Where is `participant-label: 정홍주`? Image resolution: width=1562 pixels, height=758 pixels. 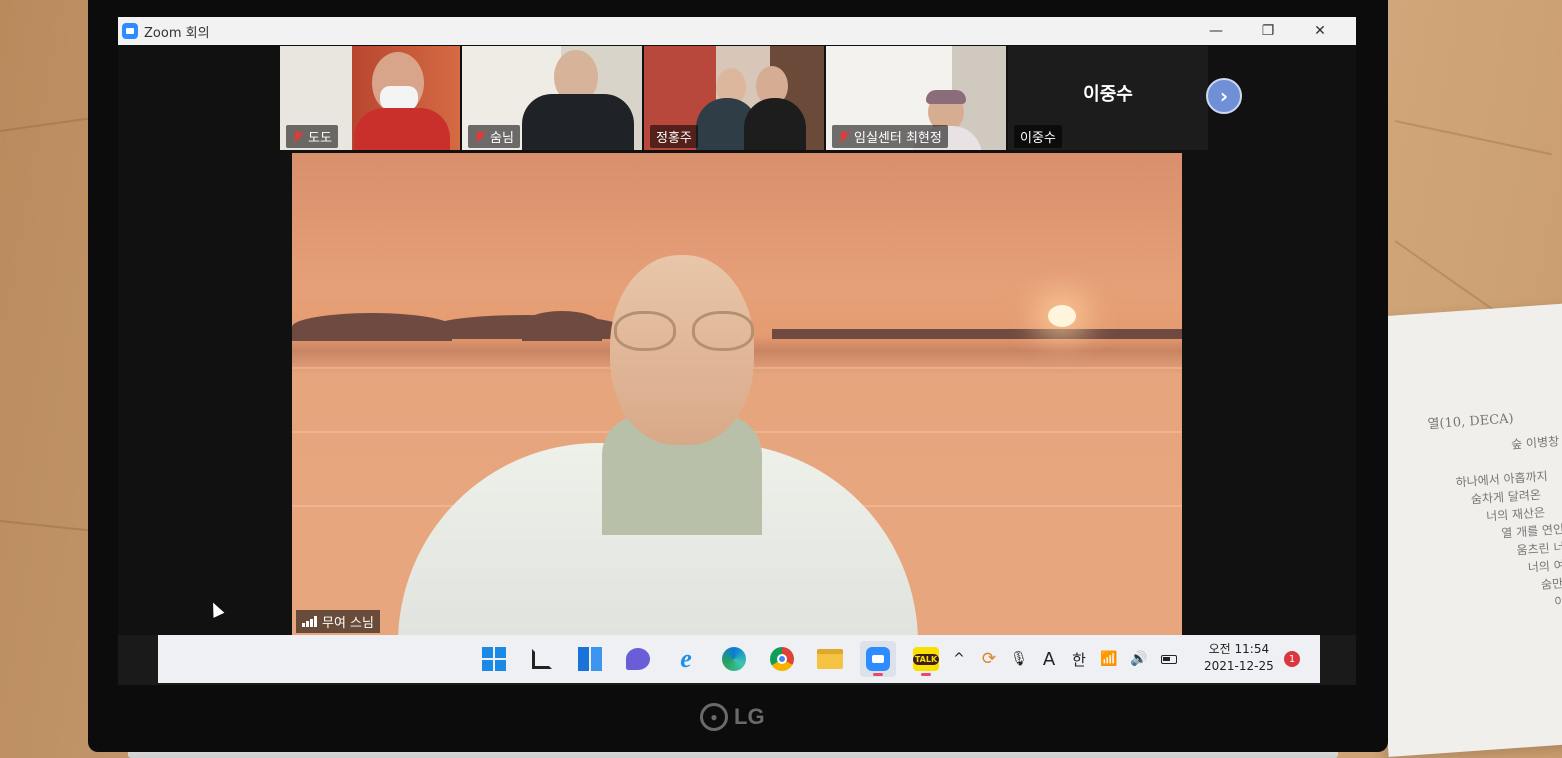 participant-label: 정홍주 is located at coordinates (674, 136).